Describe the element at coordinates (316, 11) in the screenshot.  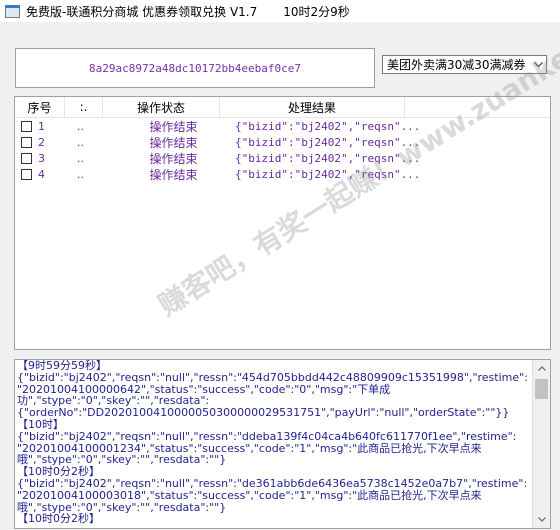
I see `window-time: 10时2分9秒` at that location.